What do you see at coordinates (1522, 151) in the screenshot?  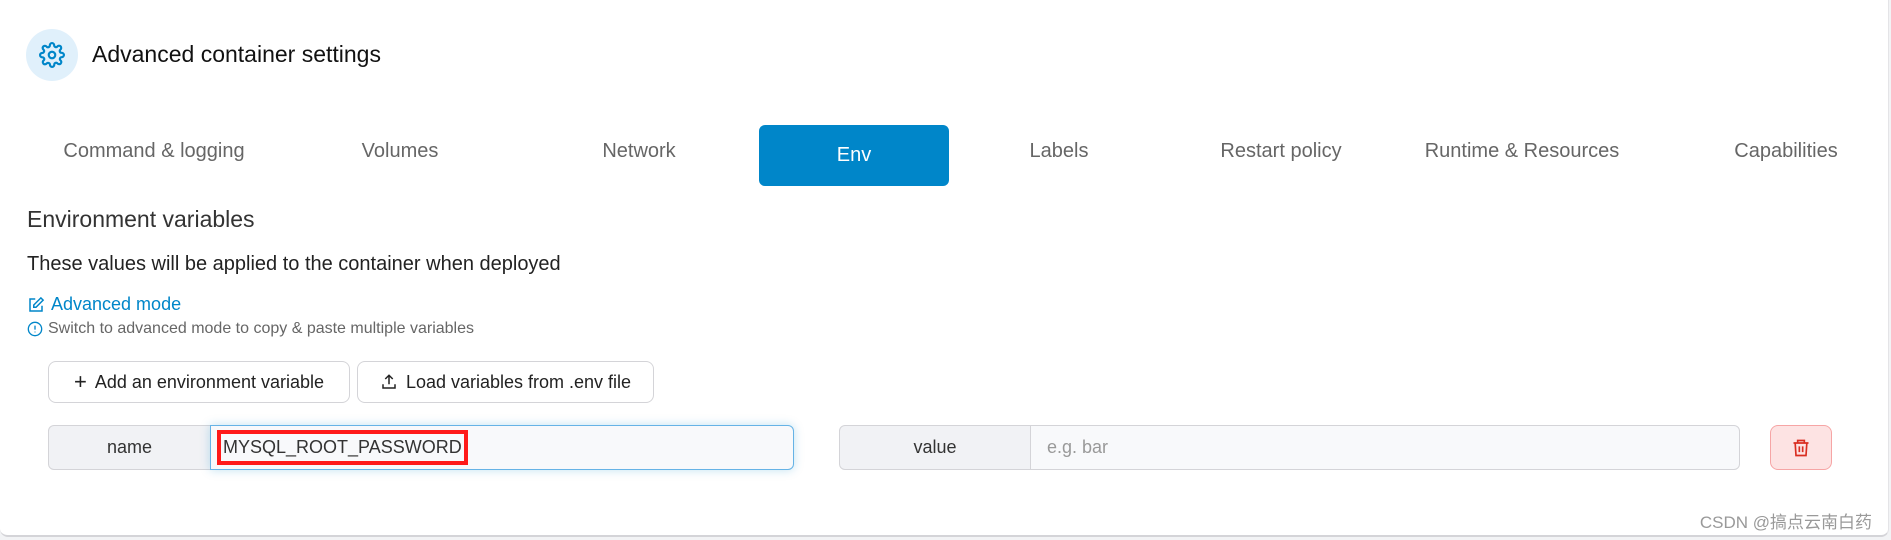 I see `tab-runtime-resources: Runtime & Resources` at bounding box center [1522, 151].